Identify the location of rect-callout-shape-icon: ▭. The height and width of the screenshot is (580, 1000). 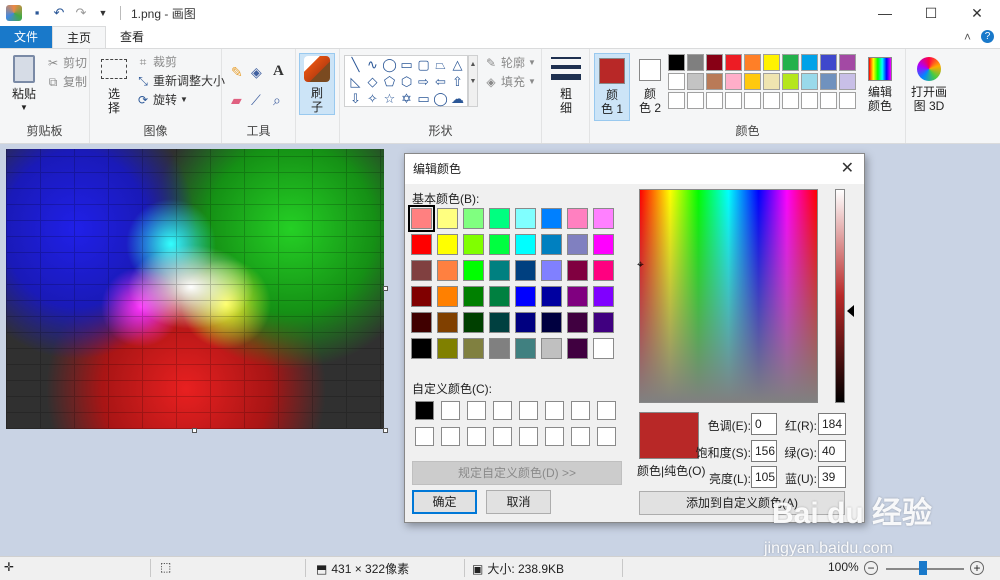
(423, 98).